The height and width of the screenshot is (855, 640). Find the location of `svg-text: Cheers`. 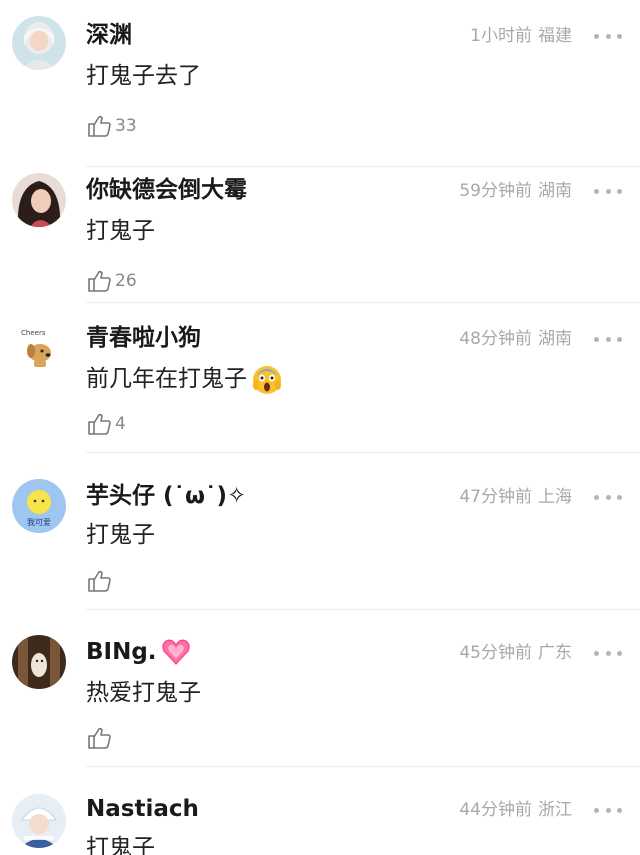

svg-text: Cheers is located at coordinates (33, 333).